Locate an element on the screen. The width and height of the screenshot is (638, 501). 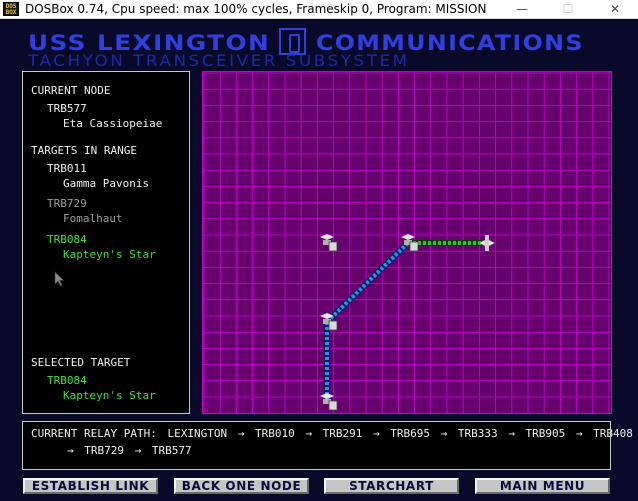
target-id: TRB084 is located at coordinates (67, 239).